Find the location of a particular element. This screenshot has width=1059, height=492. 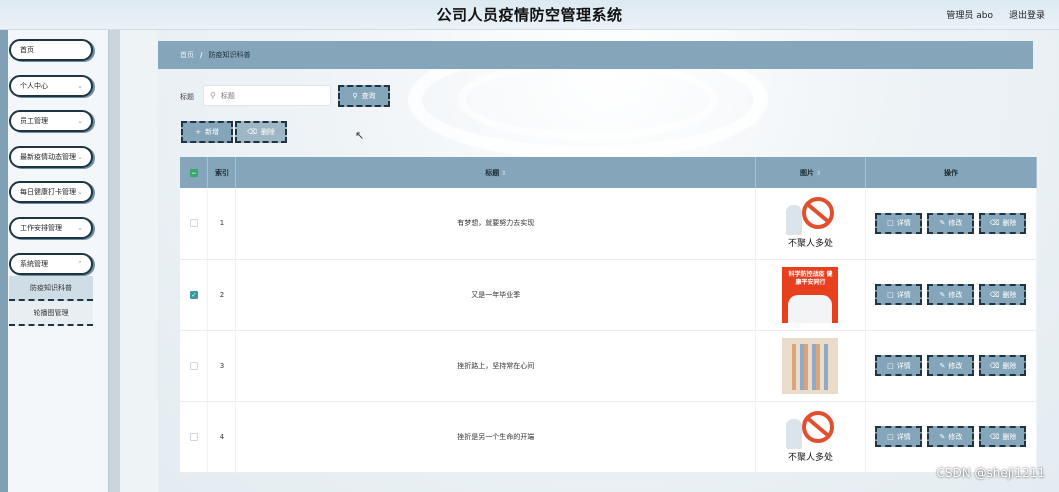

add-button: + 新增 is located at coordinates (207, 132).